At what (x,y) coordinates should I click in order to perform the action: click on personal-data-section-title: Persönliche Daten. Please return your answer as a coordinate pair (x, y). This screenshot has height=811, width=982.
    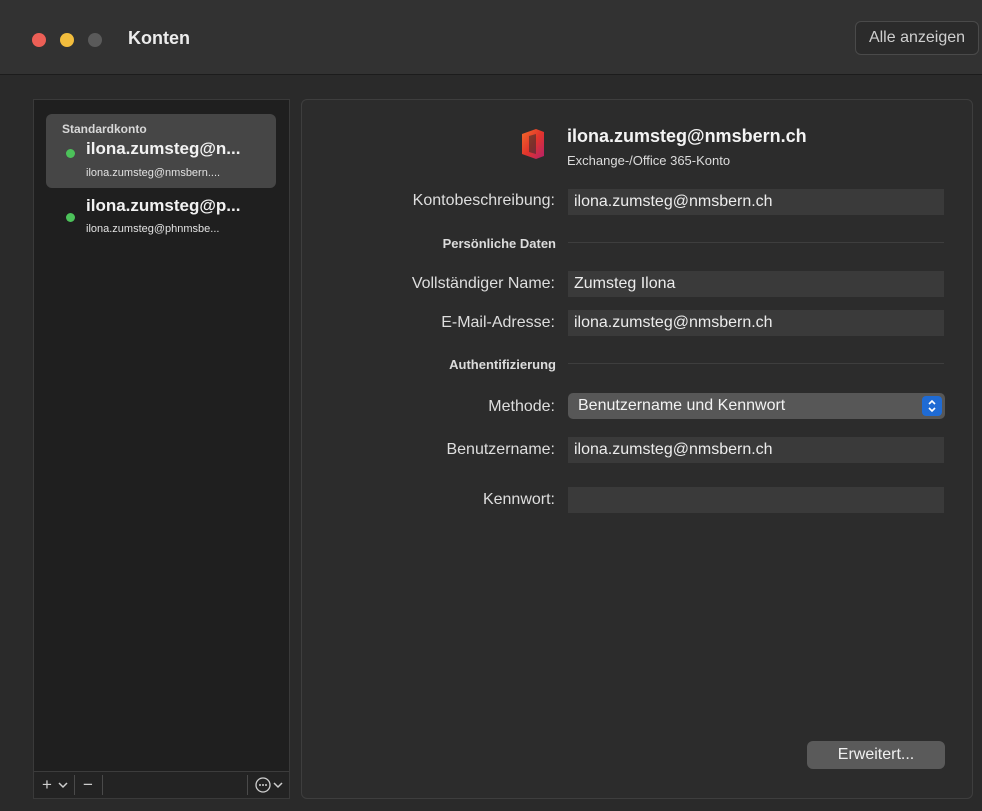
    Looking at the image, I should click on (499, 243).